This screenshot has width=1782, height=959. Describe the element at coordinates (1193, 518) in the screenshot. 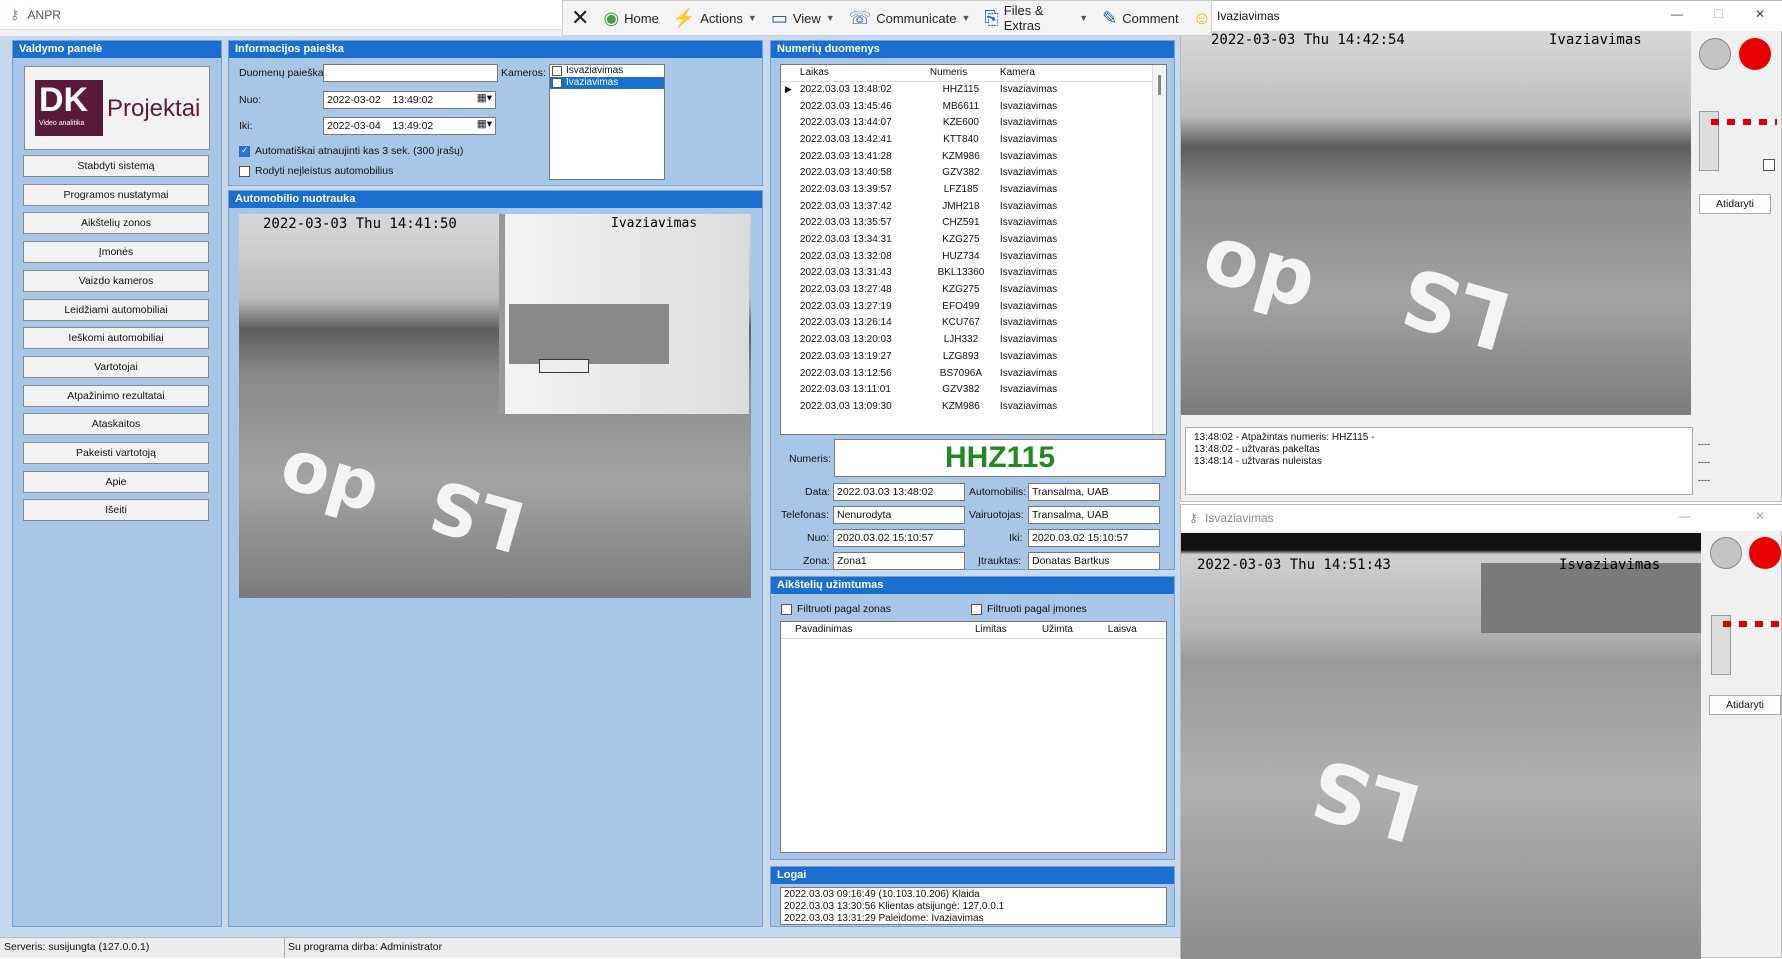

I see `camera-icon: ⚷` at that location.